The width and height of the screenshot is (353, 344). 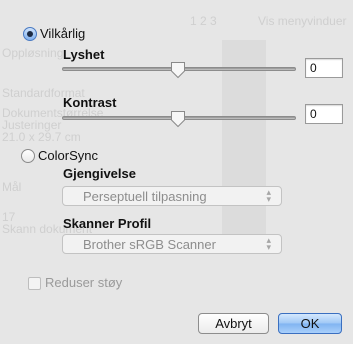 I want to click on contrast-label: Kontrast, so click(x=90, y=102).